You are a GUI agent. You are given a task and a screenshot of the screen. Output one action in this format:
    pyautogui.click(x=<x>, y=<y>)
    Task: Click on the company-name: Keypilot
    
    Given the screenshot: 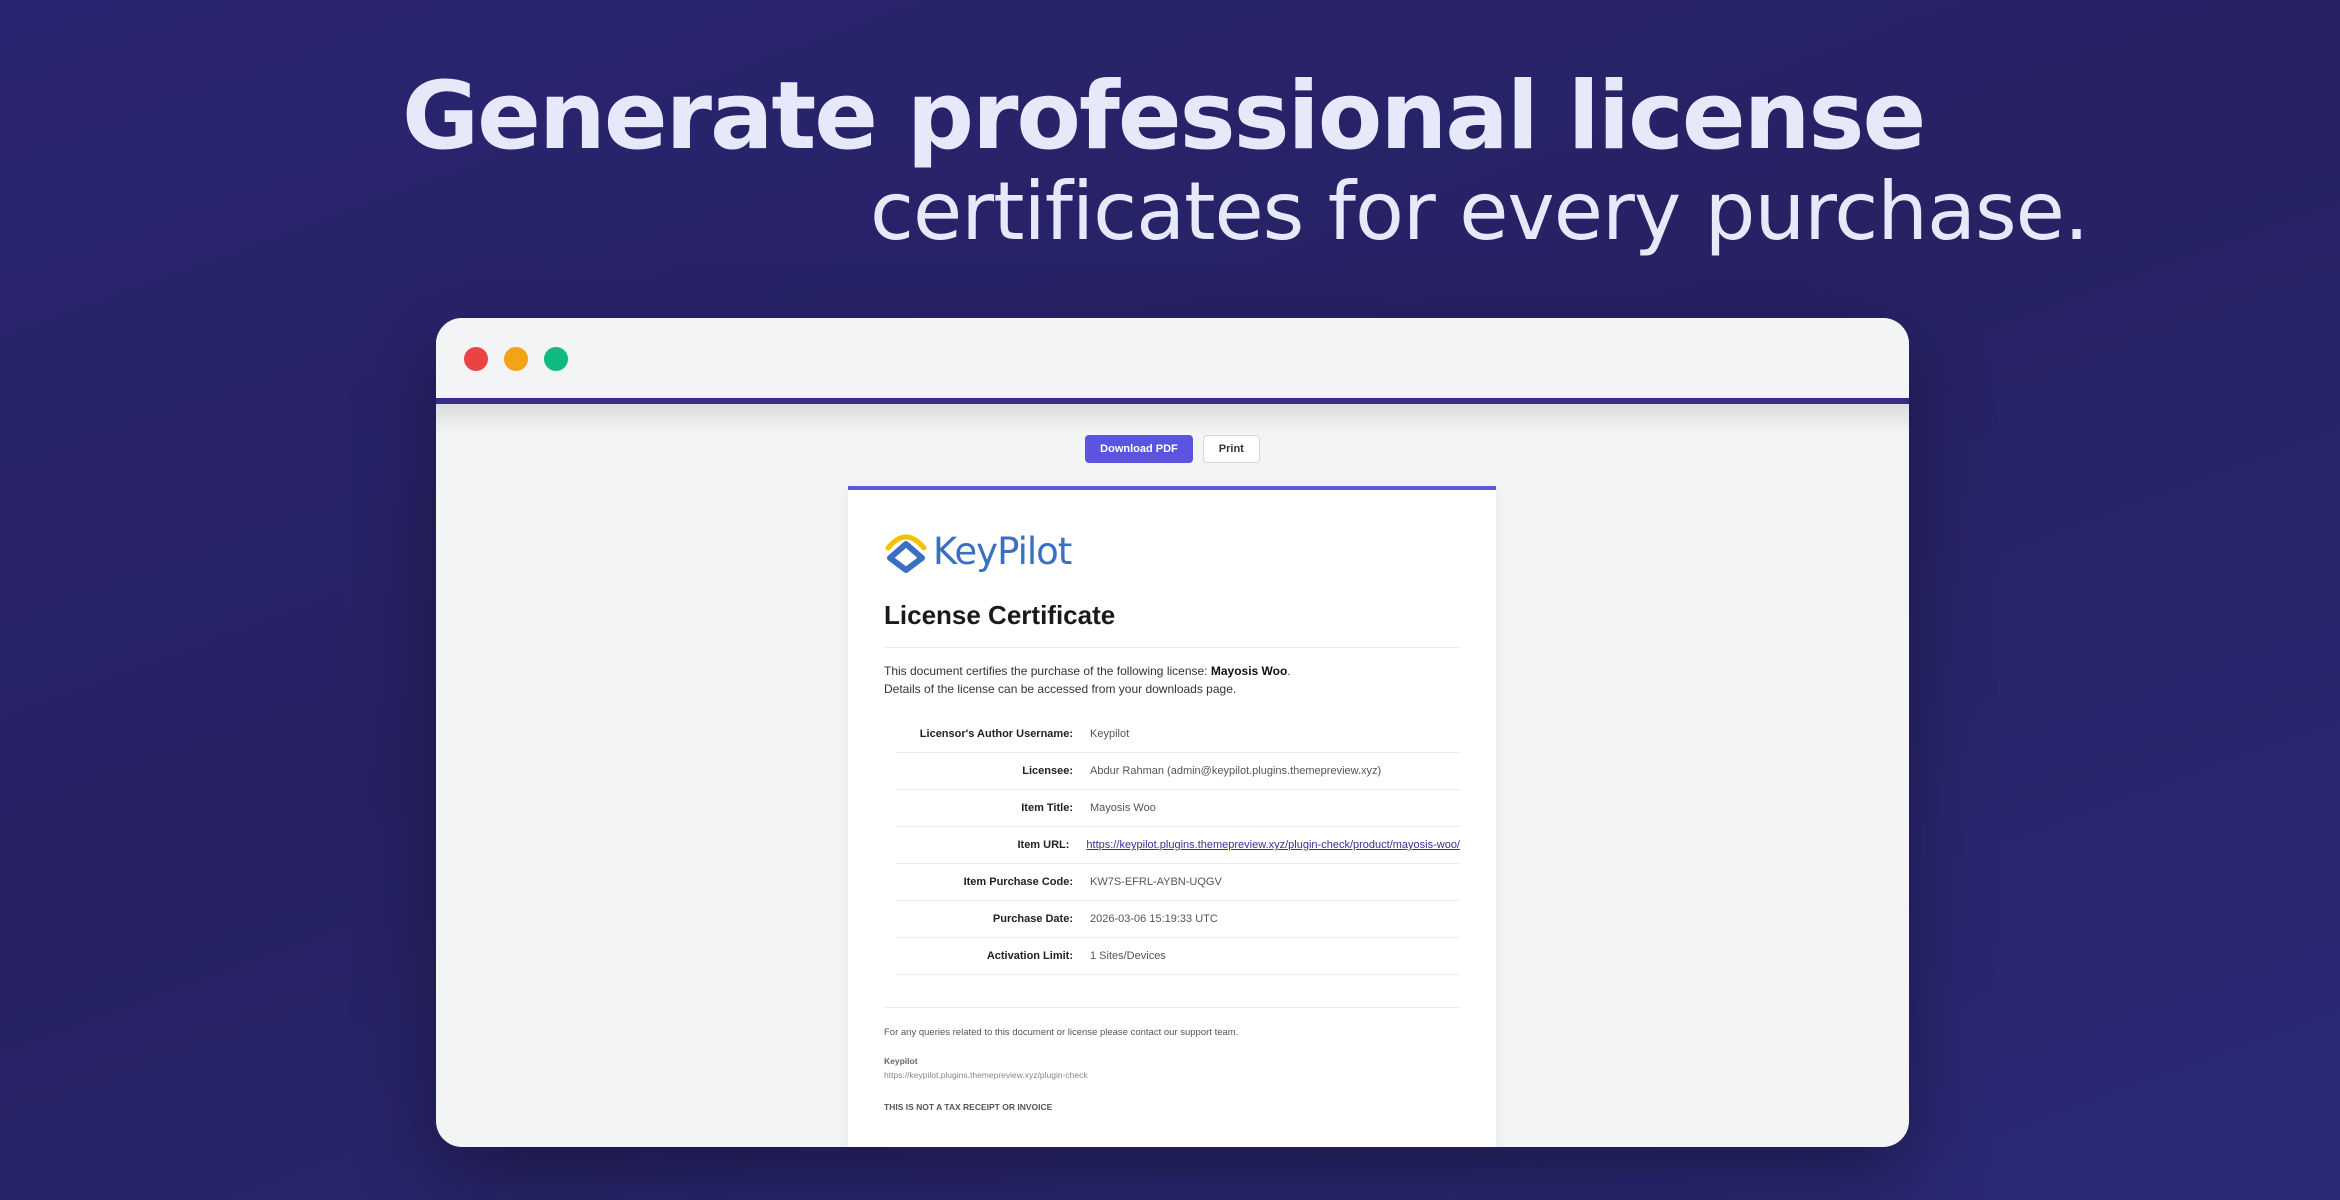 What is the action you would take?
    pyautogui.click(x=901, y=1061)
    